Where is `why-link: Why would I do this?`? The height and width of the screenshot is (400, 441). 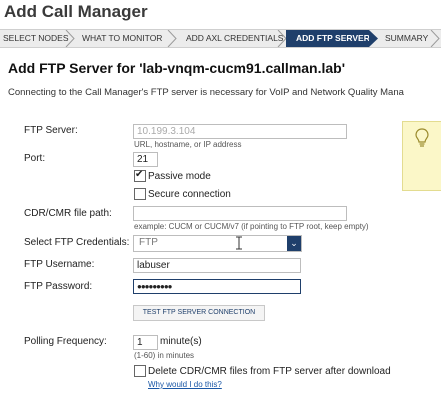
why-link: Why would I do this? is located at coordinates (185, 384).